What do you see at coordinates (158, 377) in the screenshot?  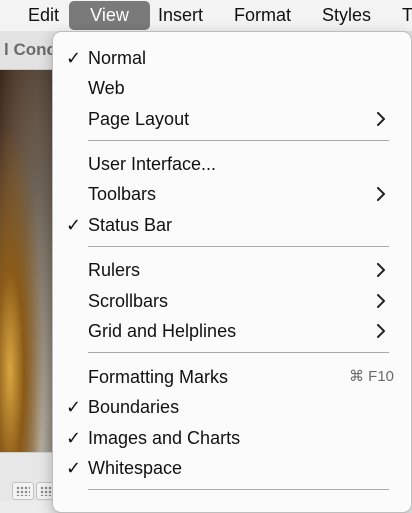 I see `menu-item-label: Formatting Marks` at bounding box center [158, 377].